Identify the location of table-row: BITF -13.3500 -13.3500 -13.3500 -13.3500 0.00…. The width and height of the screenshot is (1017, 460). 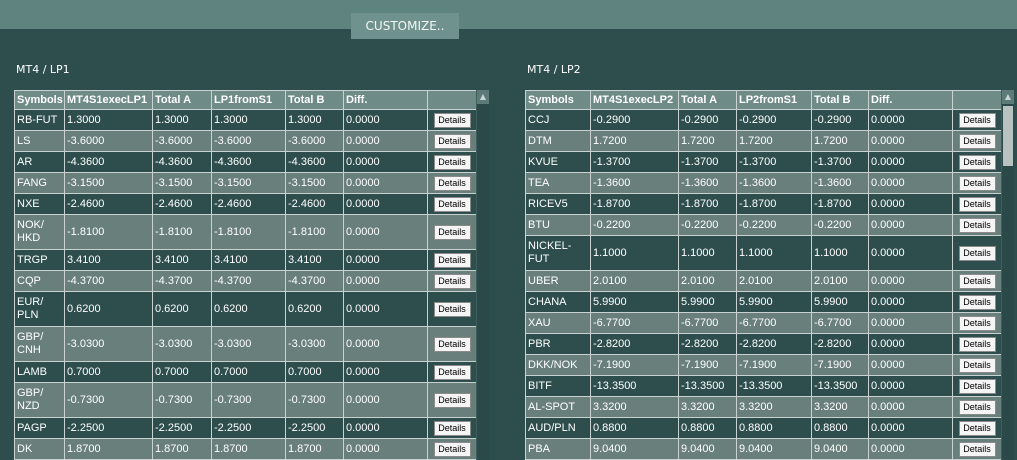
(763, 386).